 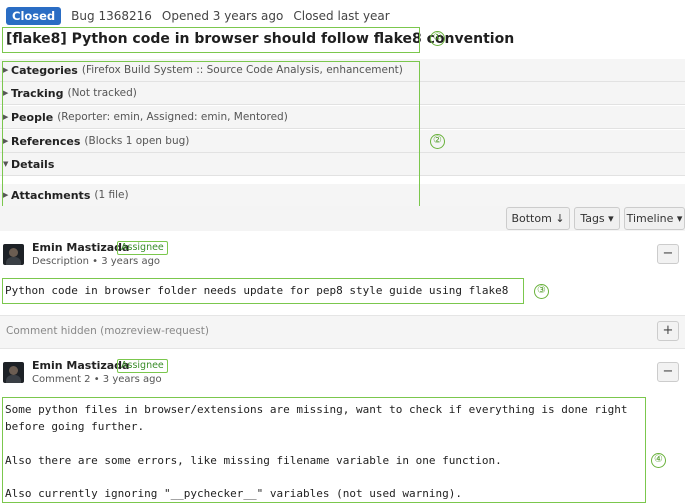 I want to click on opened-time: Opened 3 years ago, so click(x=222, y=16).